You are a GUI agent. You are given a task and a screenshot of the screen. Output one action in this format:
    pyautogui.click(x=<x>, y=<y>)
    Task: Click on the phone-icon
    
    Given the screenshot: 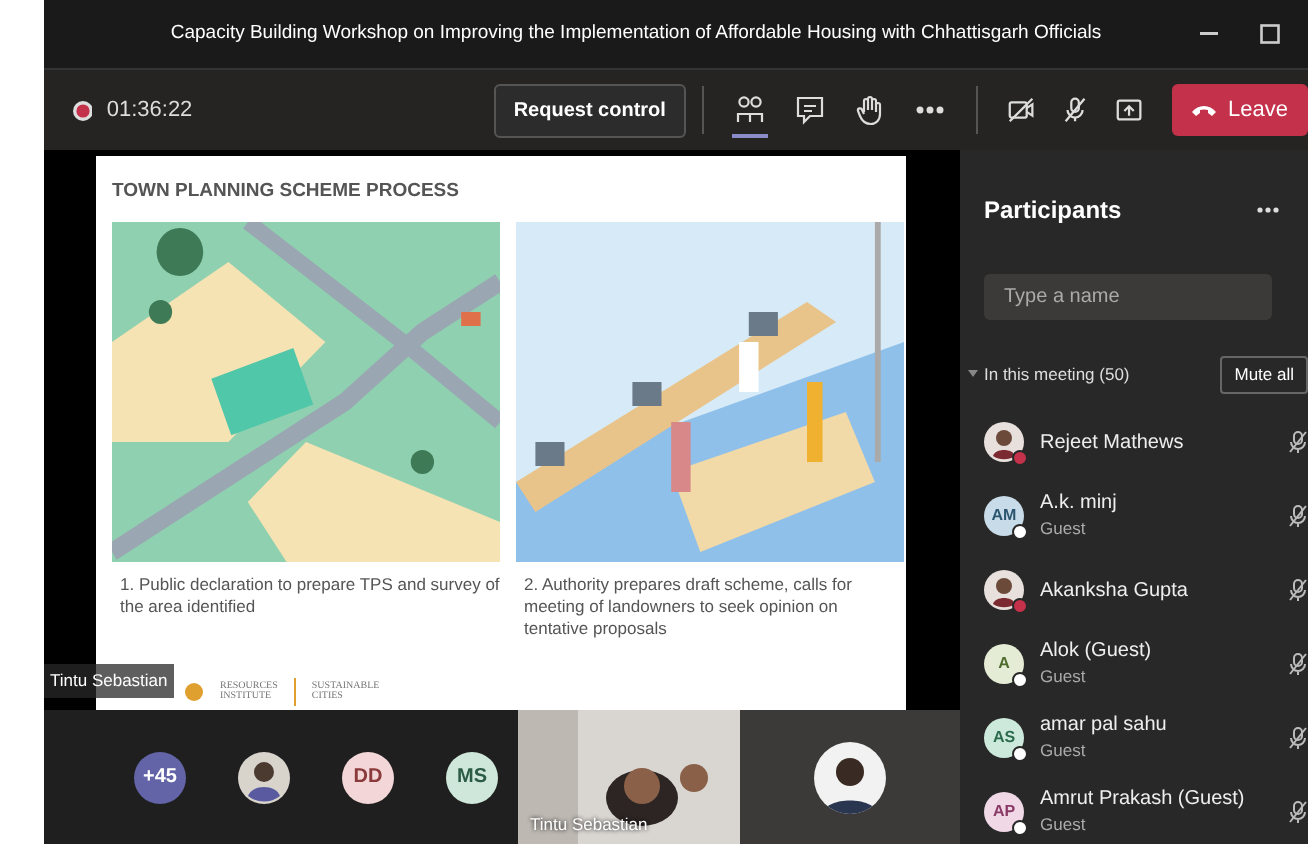 What is the action you would take?
    pyautogui.click(x=1204, y=110)
    